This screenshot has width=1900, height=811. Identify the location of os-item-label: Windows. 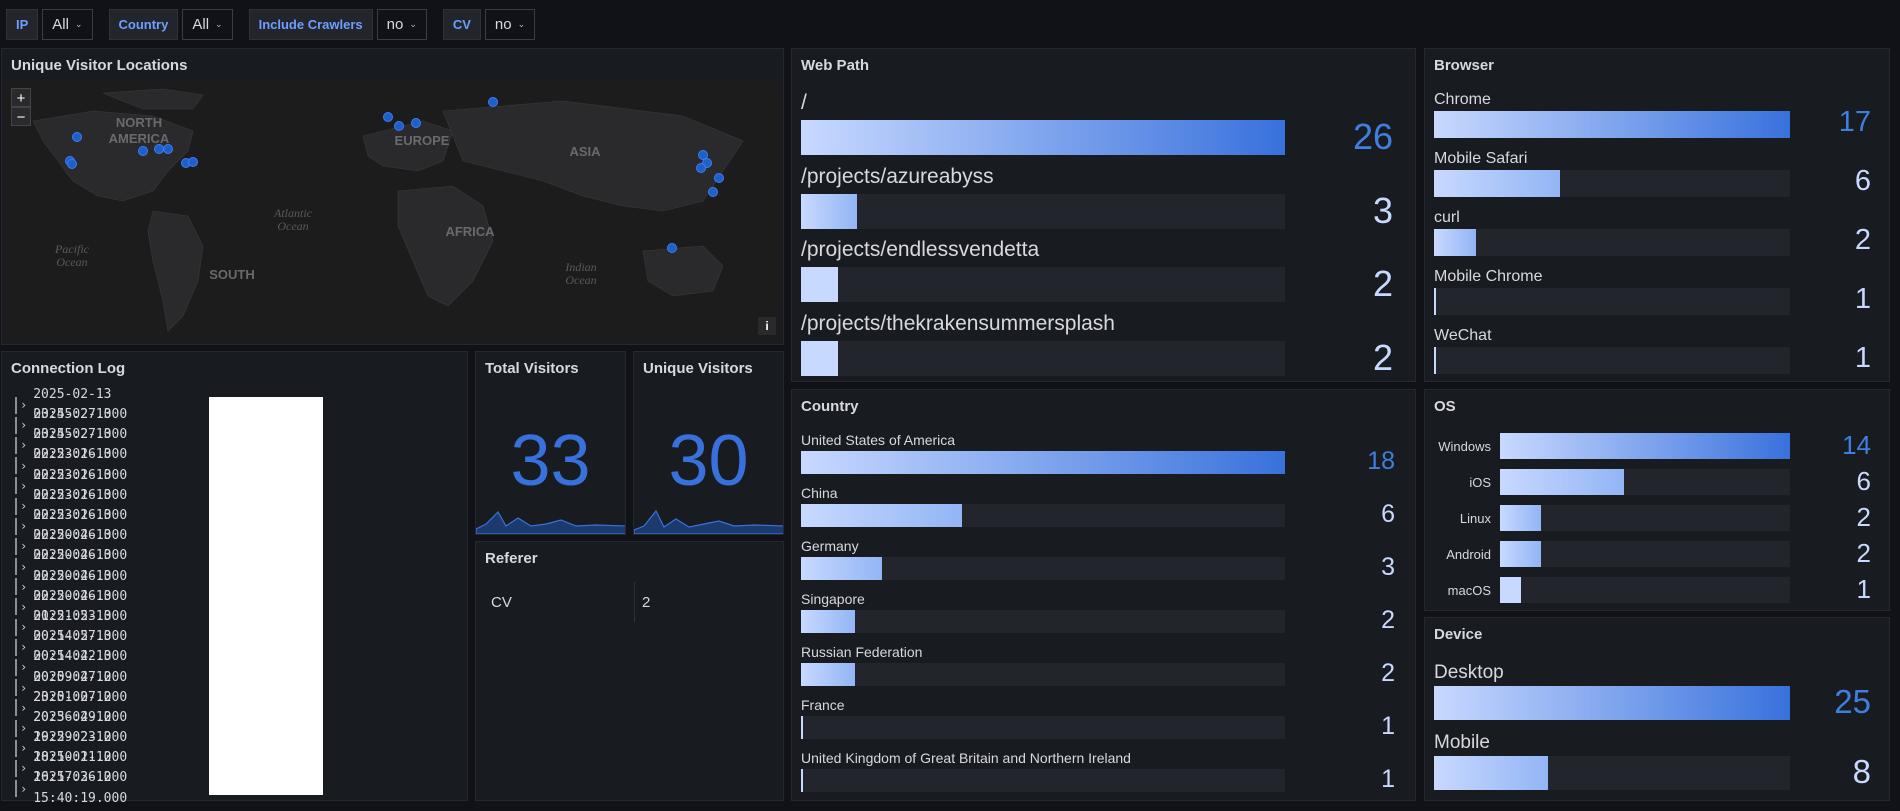
(1464, 446).